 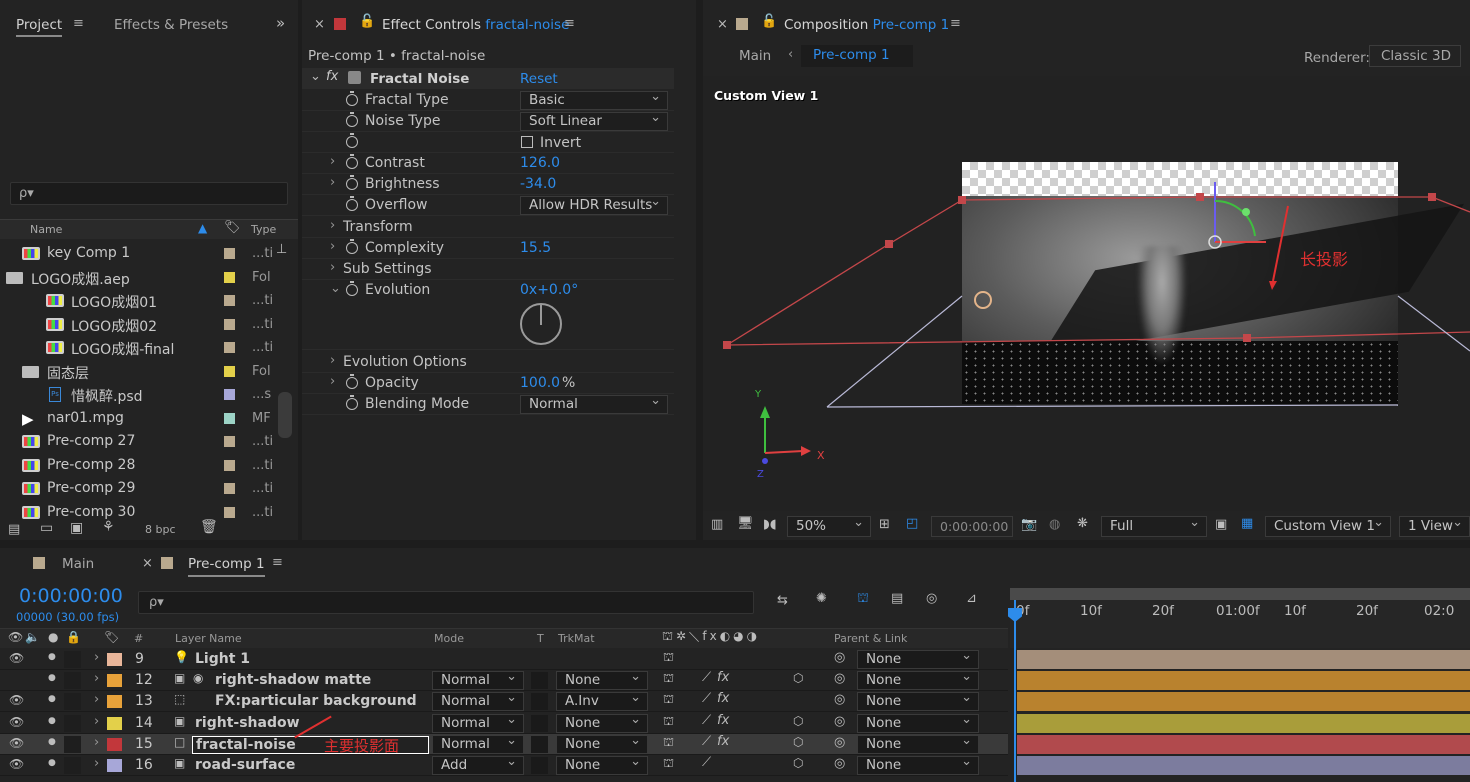 What do you see at coordinates (527, 142) in the screenshot?
I see `invert-checkbox` at bounding box center [527, 142].